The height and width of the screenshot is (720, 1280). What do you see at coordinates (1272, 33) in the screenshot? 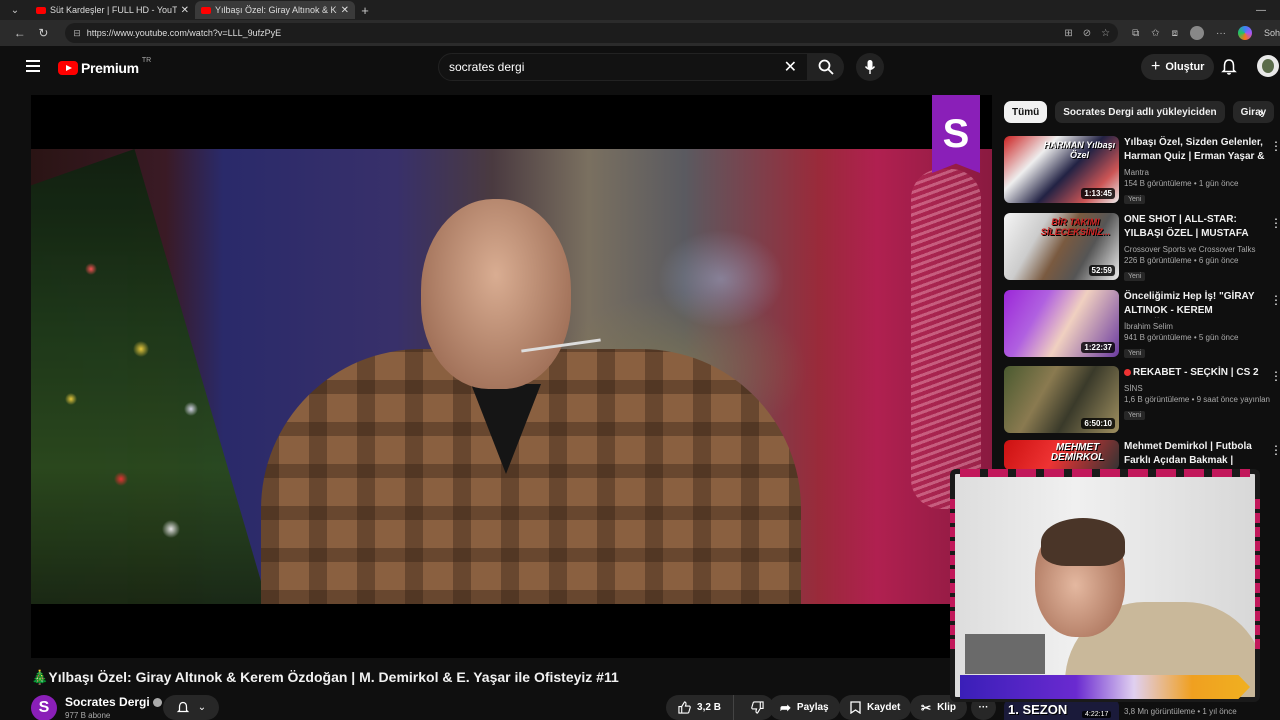
I see `chat-label: Soh` at bounding box center [1272, 33].